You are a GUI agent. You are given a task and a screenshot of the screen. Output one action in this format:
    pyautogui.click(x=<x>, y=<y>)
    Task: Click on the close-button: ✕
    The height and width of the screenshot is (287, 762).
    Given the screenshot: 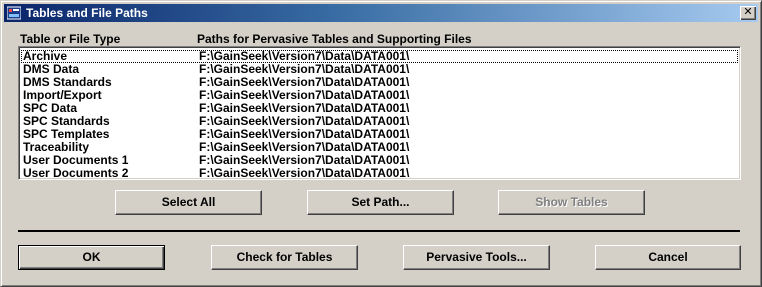 What is the action you would take?
    pyautogui.click(x=748, y=13)
    